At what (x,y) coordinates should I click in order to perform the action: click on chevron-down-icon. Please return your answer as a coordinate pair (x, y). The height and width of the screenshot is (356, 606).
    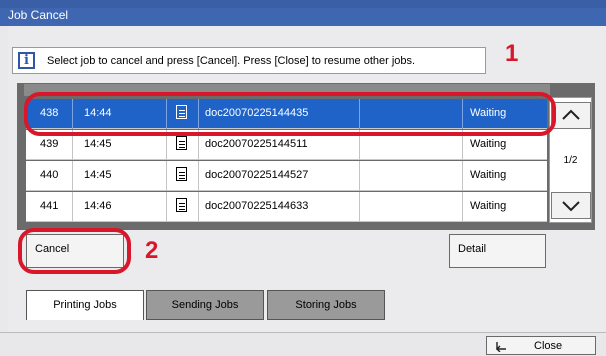
    Looking at the image, I should click on (571, 206).